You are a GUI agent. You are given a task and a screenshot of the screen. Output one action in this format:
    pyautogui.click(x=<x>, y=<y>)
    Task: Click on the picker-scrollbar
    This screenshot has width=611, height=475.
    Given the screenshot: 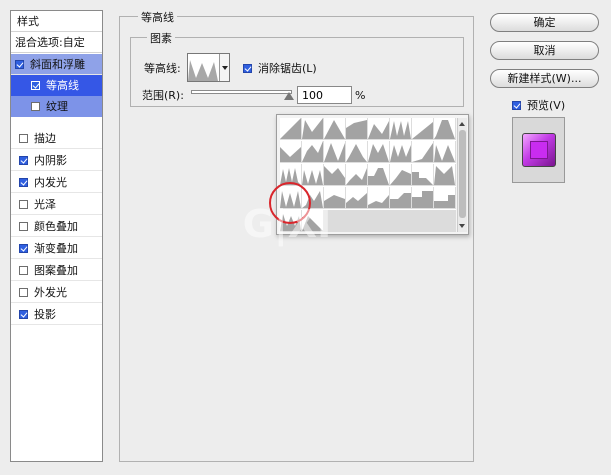 What is the action you would take?
    pyautogui.click(x=462, y=175)
    